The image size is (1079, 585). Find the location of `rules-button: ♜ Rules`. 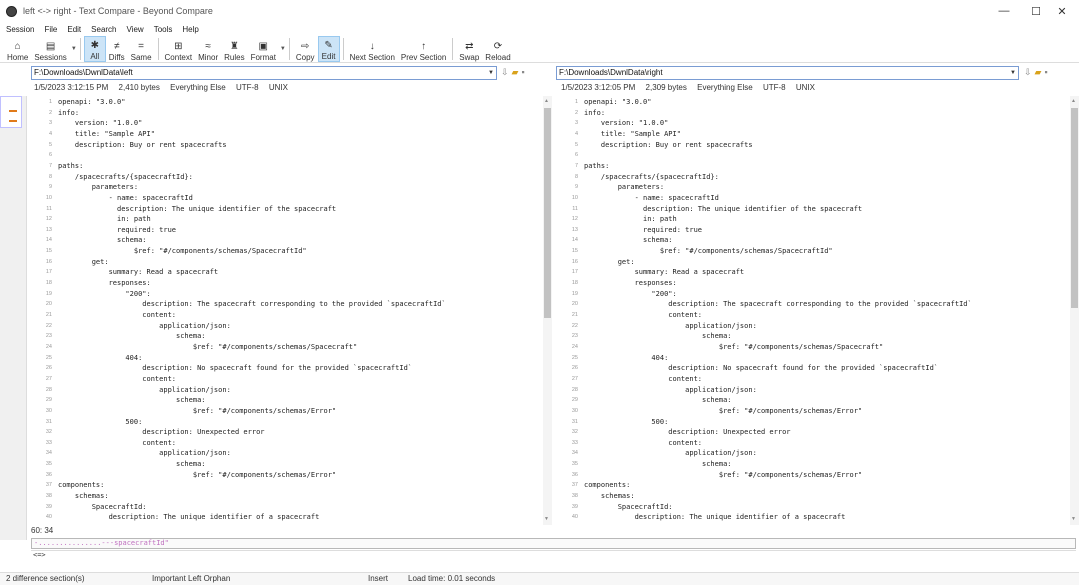

rules-button: ♜ Rules is located at coordinates (234, 49).